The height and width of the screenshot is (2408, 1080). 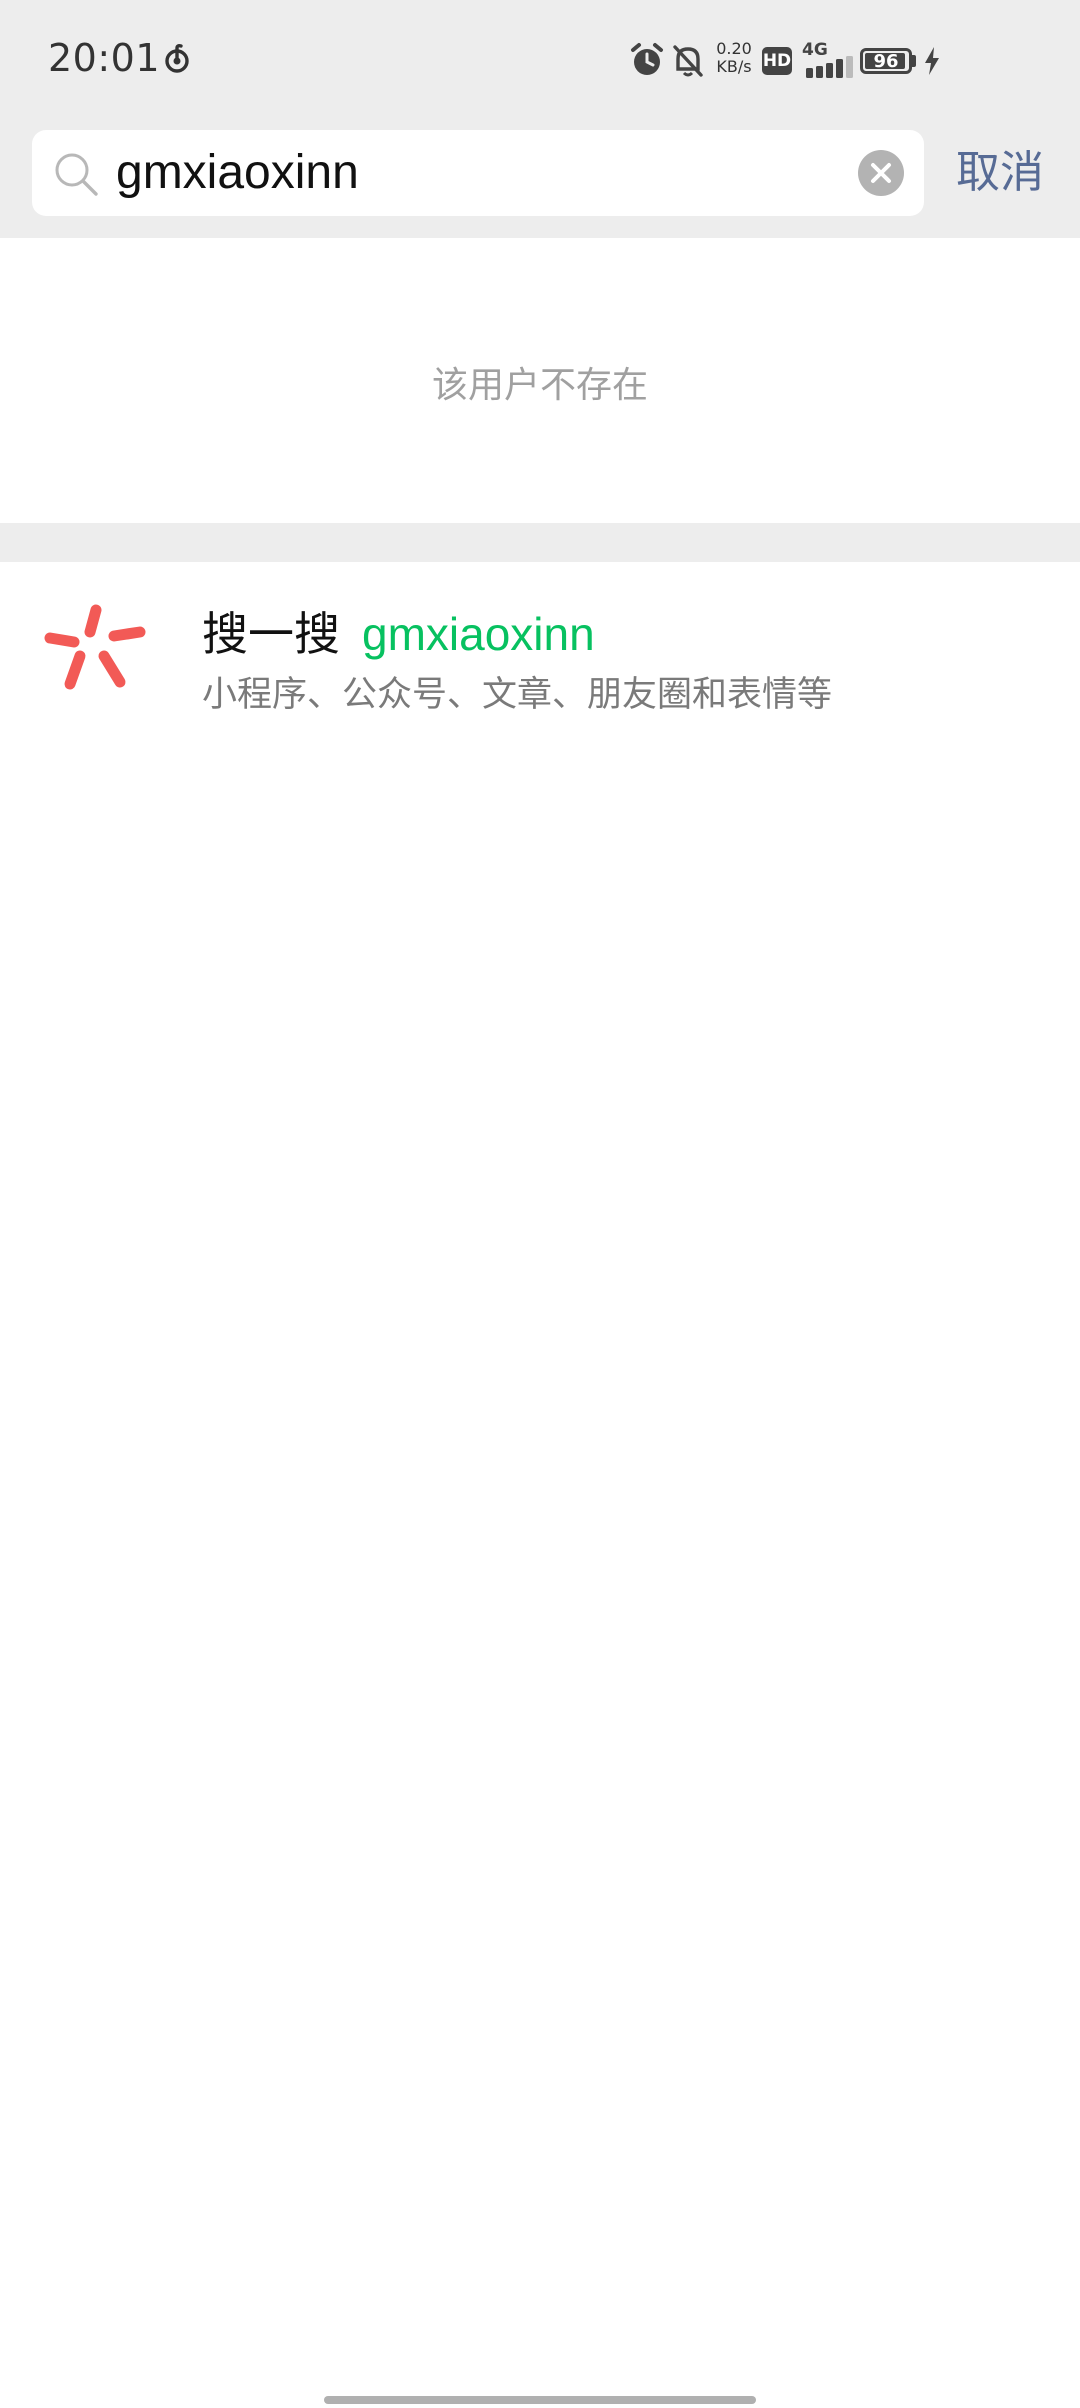 I want to click on battery-level: 96, so click(x=886, y=61).